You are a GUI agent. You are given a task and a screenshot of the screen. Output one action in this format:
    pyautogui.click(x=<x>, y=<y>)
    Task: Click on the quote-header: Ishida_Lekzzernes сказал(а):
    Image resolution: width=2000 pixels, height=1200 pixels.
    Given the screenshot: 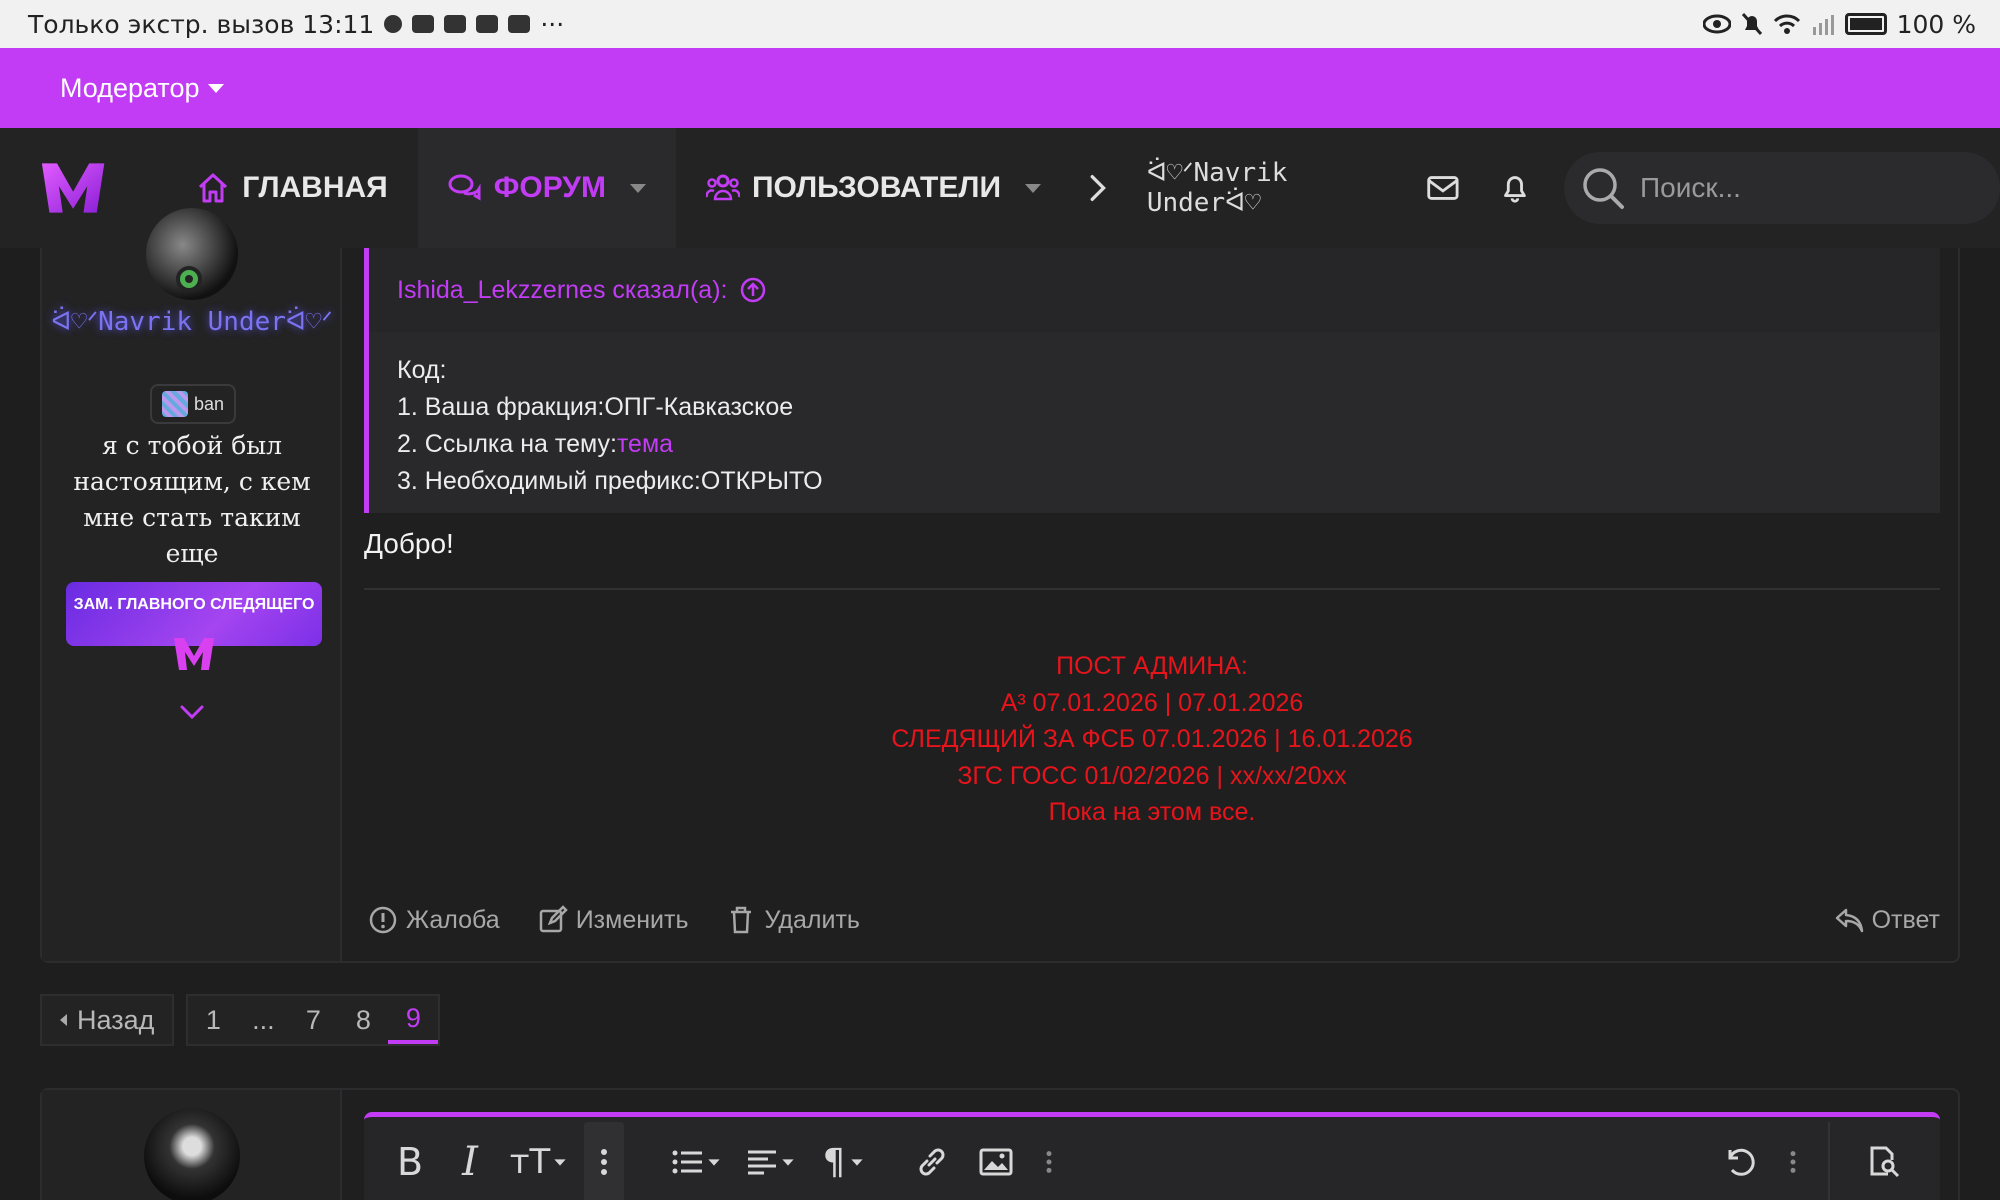 What is the action you would take?
    pyautogui.click(x=1154, y=290)
    